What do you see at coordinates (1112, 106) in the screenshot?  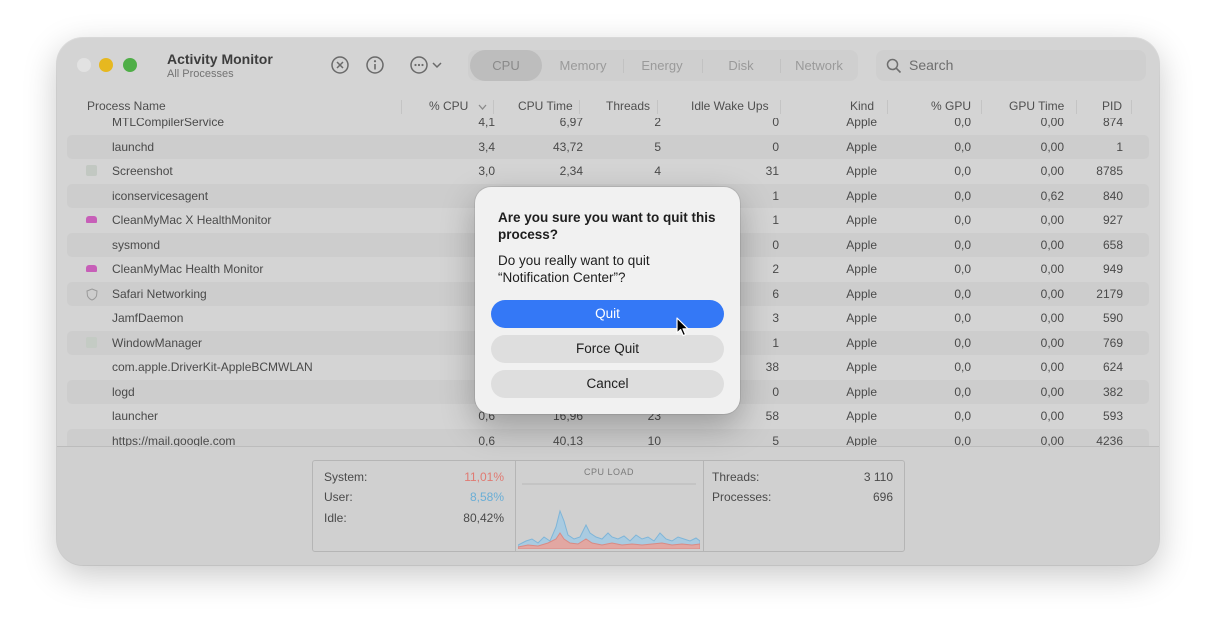 I see `column-pid: PID` at bounding box center [1112, 106].